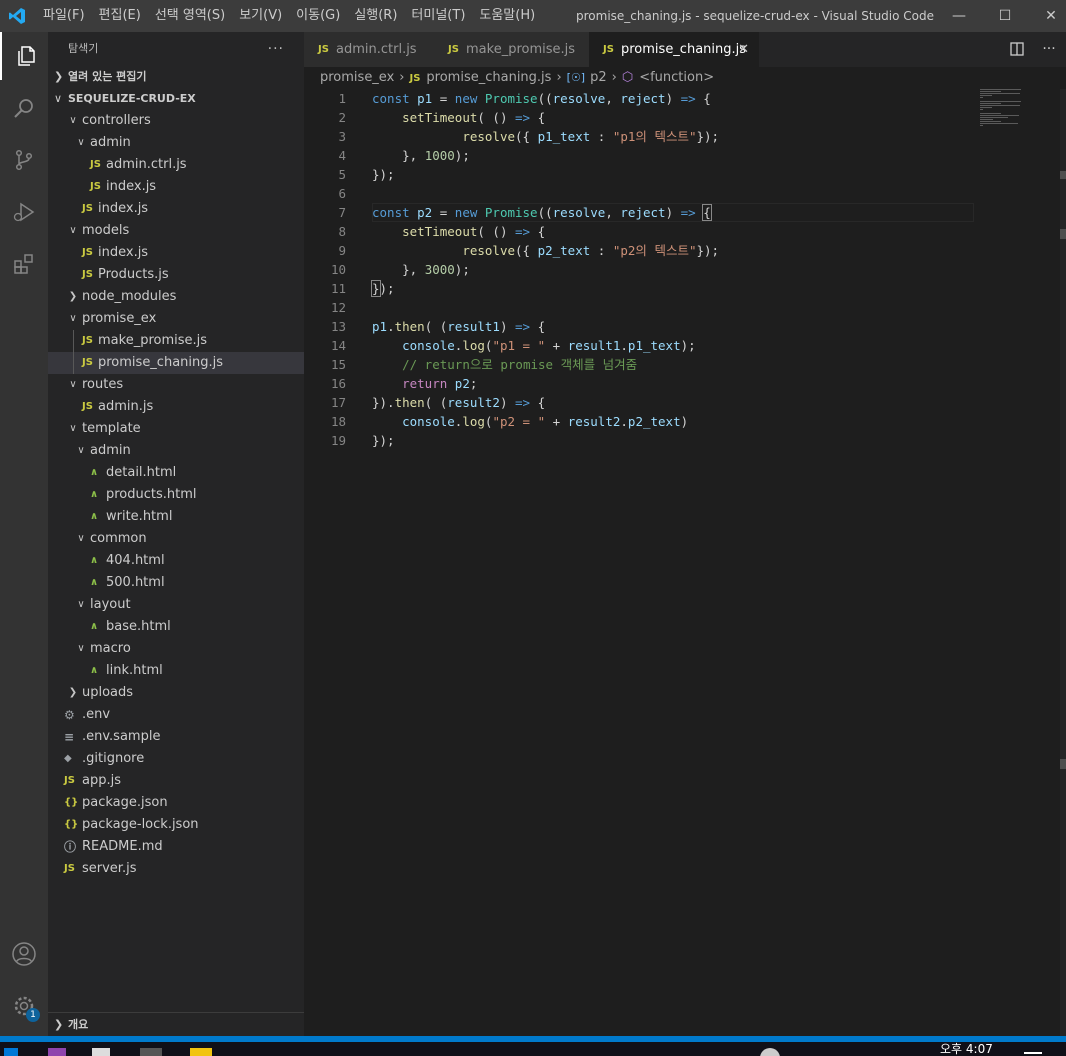 This screenshot has height=1056, width=1066. I want to click on menu-item: 파일(F), so click(64, 16).